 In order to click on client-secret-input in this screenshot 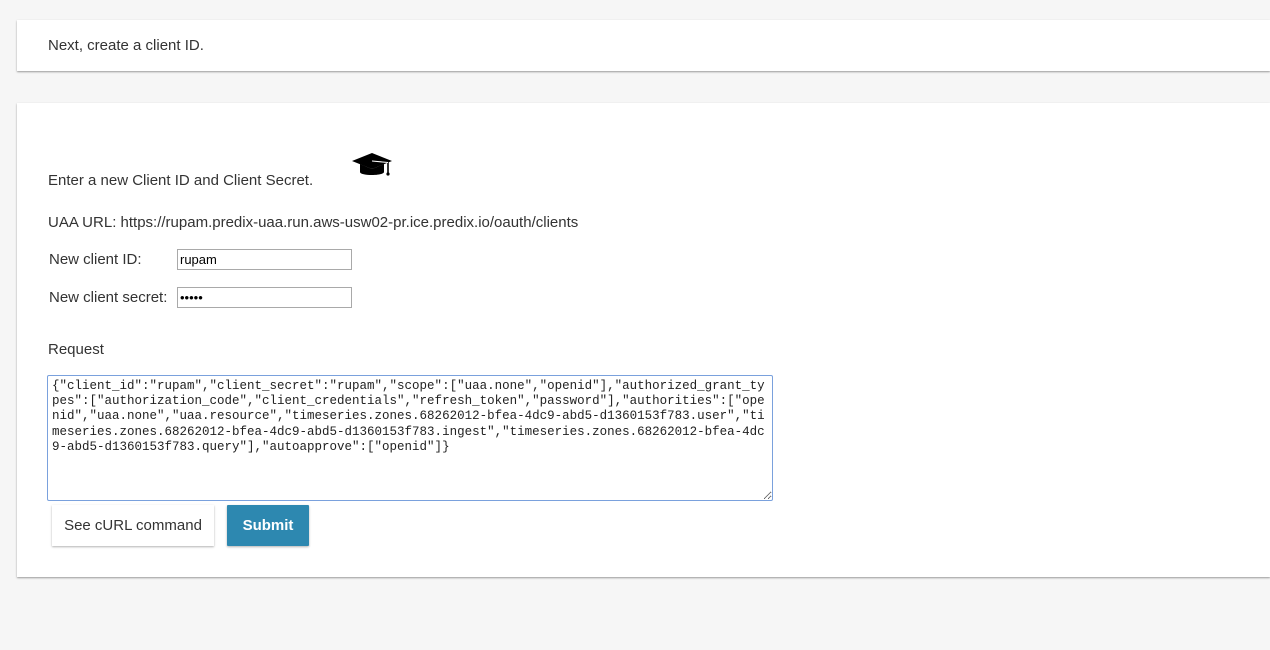, I will do `click(264, 297)`.